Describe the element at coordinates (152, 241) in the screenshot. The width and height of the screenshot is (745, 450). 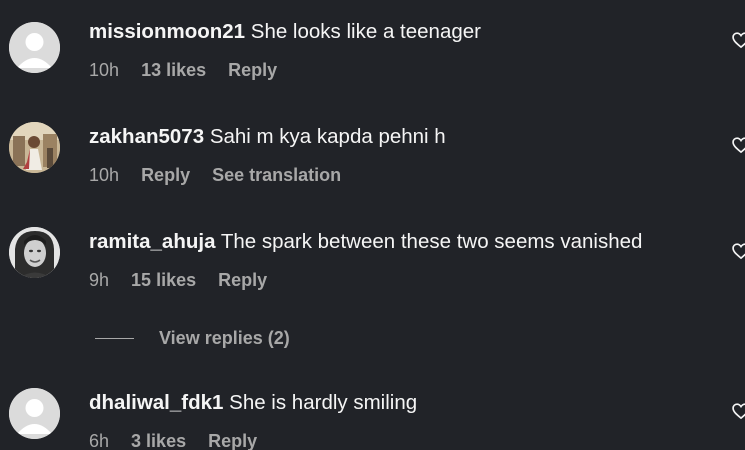
I see `comment-username: ramita_ahuja` at that location.